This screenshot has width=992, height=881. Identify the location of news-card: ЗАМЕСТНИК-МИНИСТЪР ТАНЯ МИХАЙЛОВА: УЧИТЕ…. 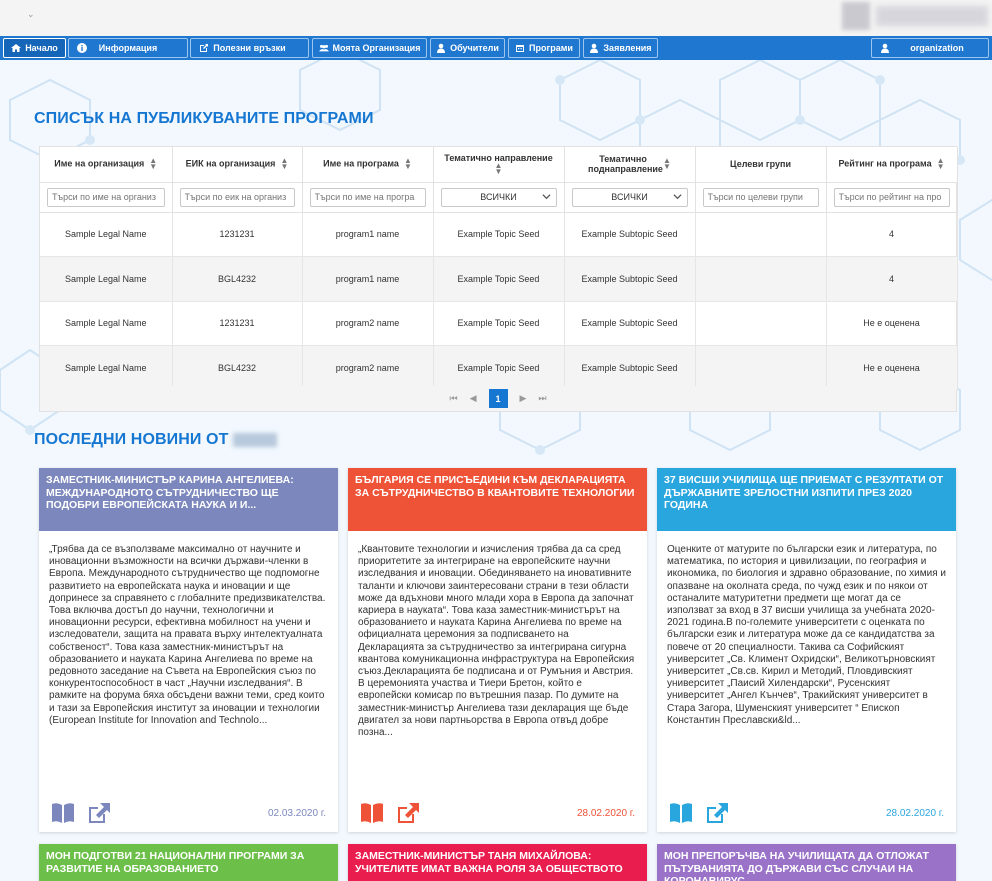
(497, 862).